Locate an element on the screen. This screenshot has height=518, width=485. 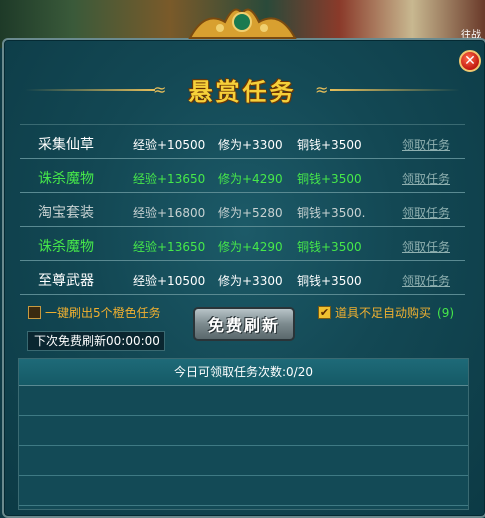
auto-buy-label: 道具不足自动购买 is located at coordinates (383, 313).